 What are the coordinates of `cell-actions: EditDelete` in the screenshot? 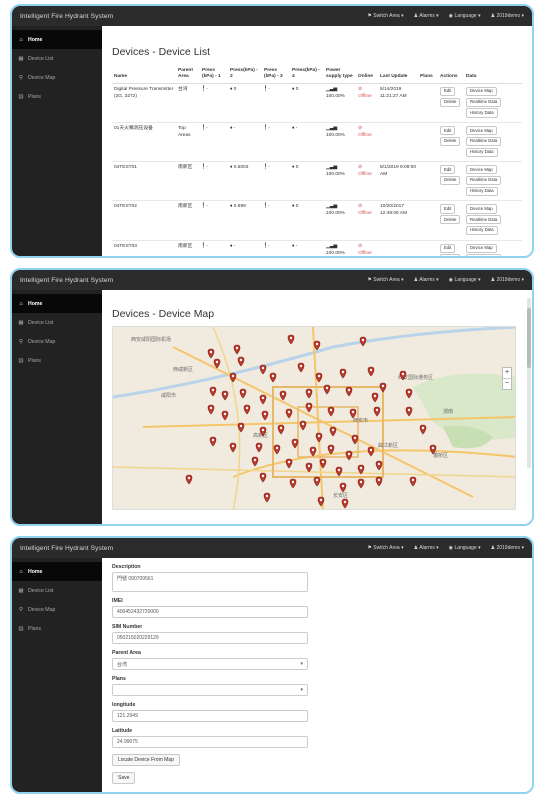 It's located at (451, 220).